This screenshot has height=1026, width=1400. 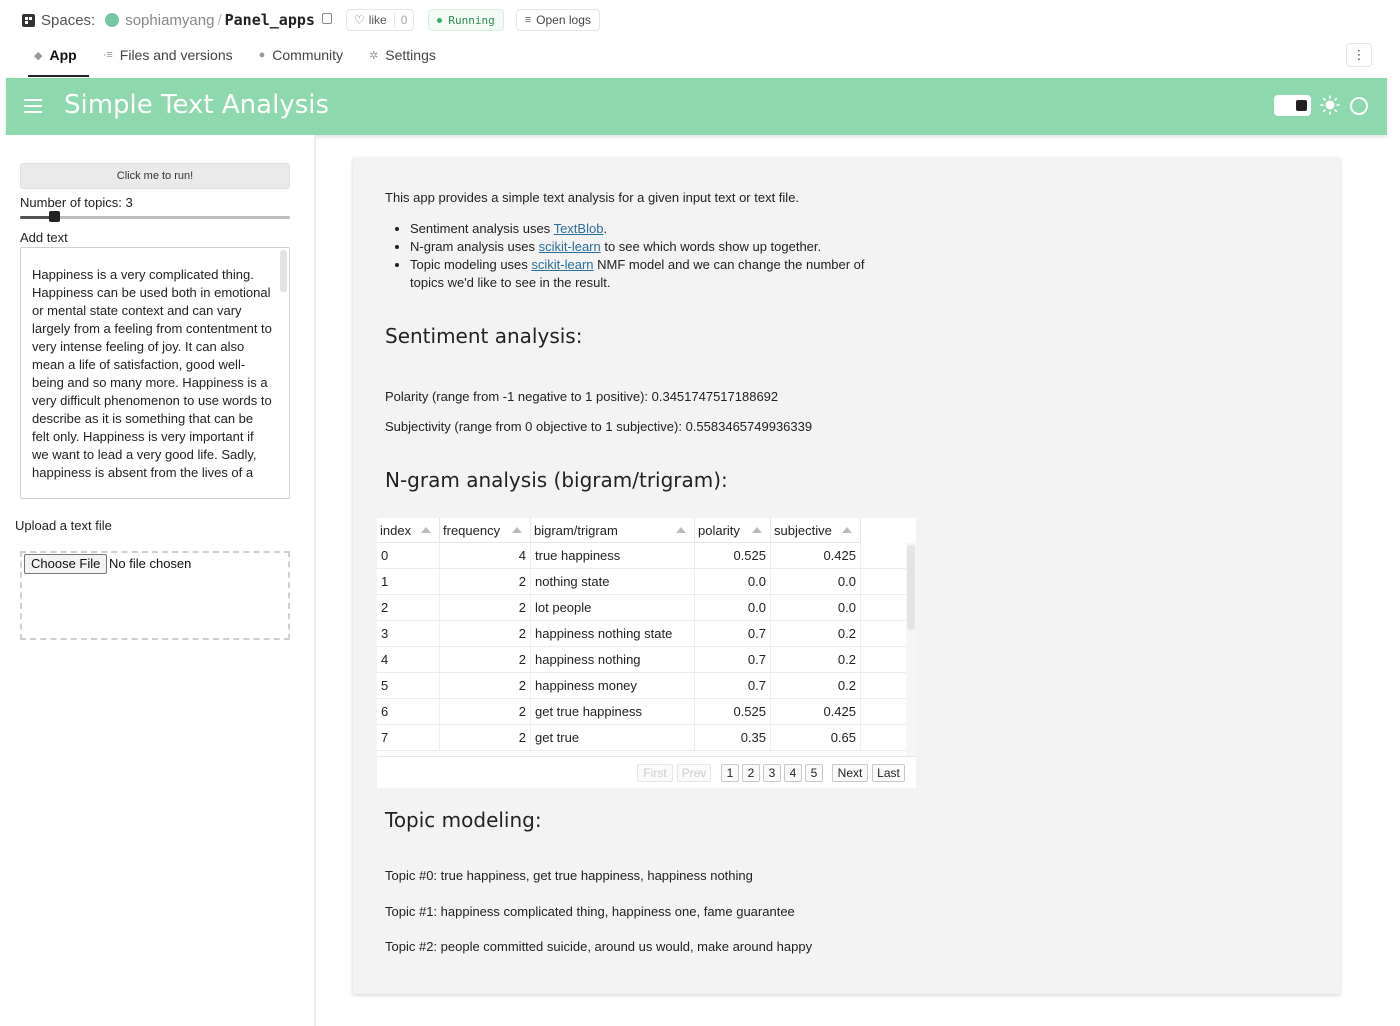 I want to click on table-cell: happiness money, so click(x=613, y=686).